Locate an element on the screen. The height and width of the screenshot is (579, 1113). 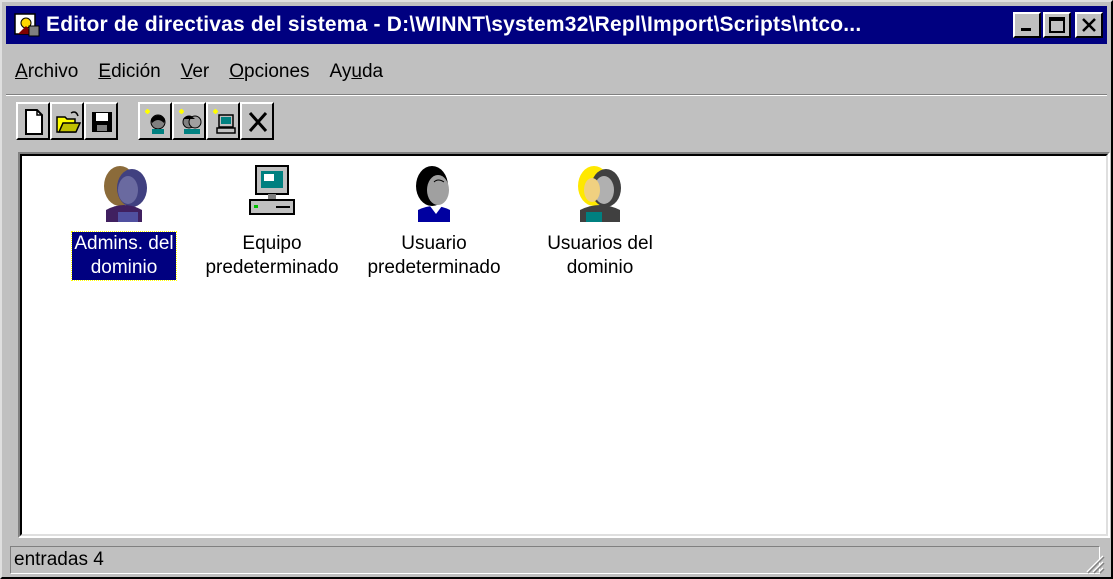
resize-grip-icon is located at coordinates (1093, 562).